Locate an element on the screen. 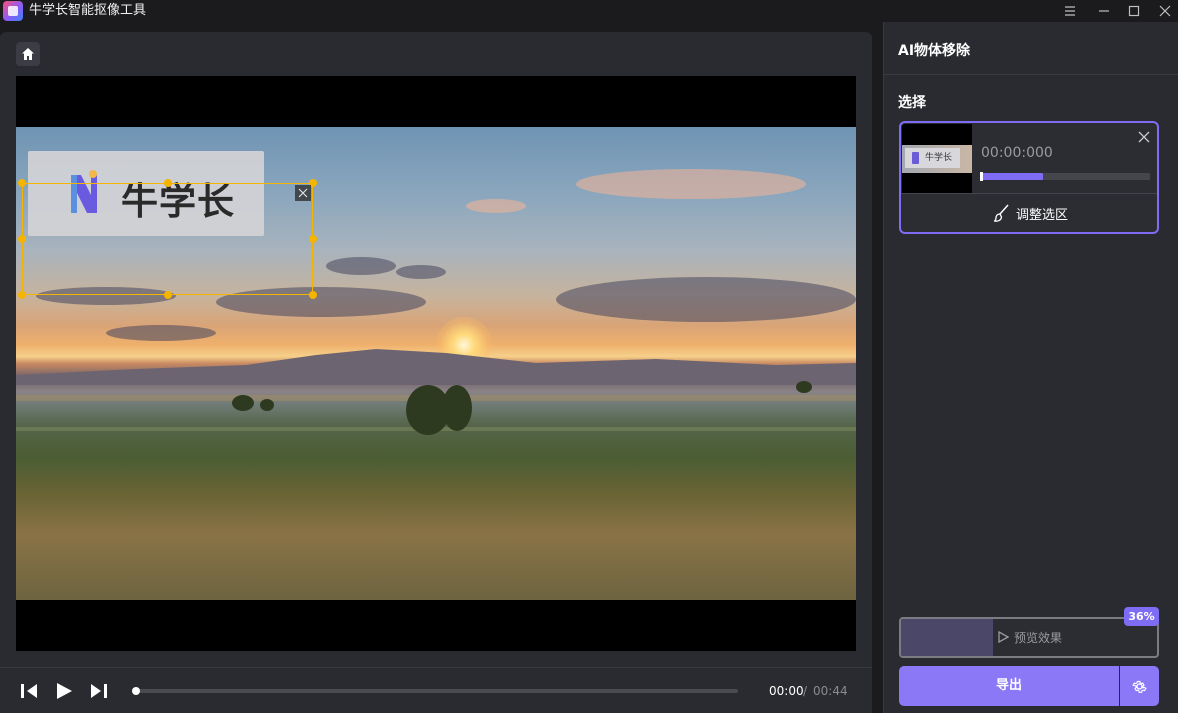 The image size is (1178, 713). settings-gear-icon is located at coordinates (1139, 686).